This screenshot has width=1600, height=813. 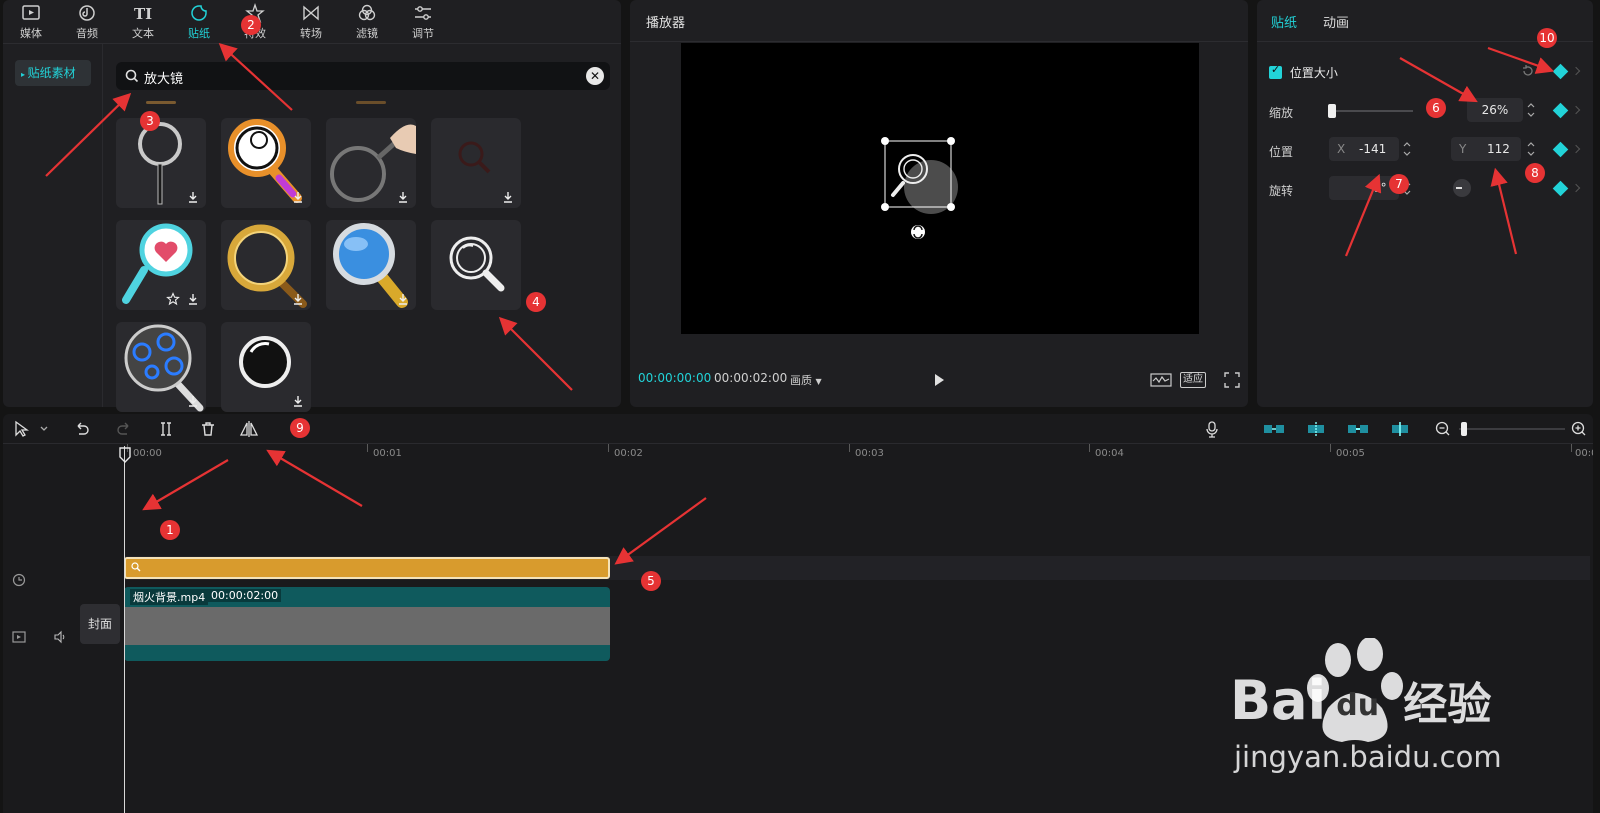 I want to click on playhead, so click(x=124, y=629).